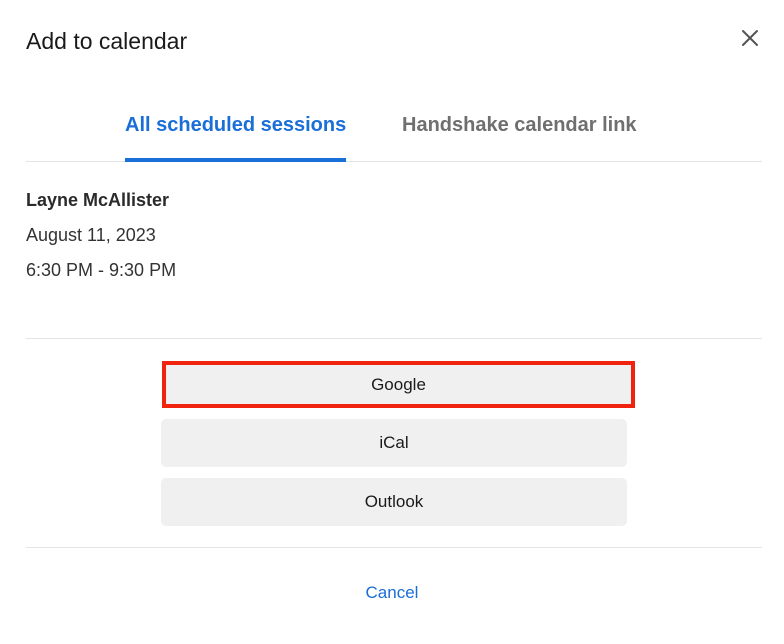 The width and height of the screenshot is (784, 644). I want to click on dialog-title: Add to calendar, so click(107, 41).